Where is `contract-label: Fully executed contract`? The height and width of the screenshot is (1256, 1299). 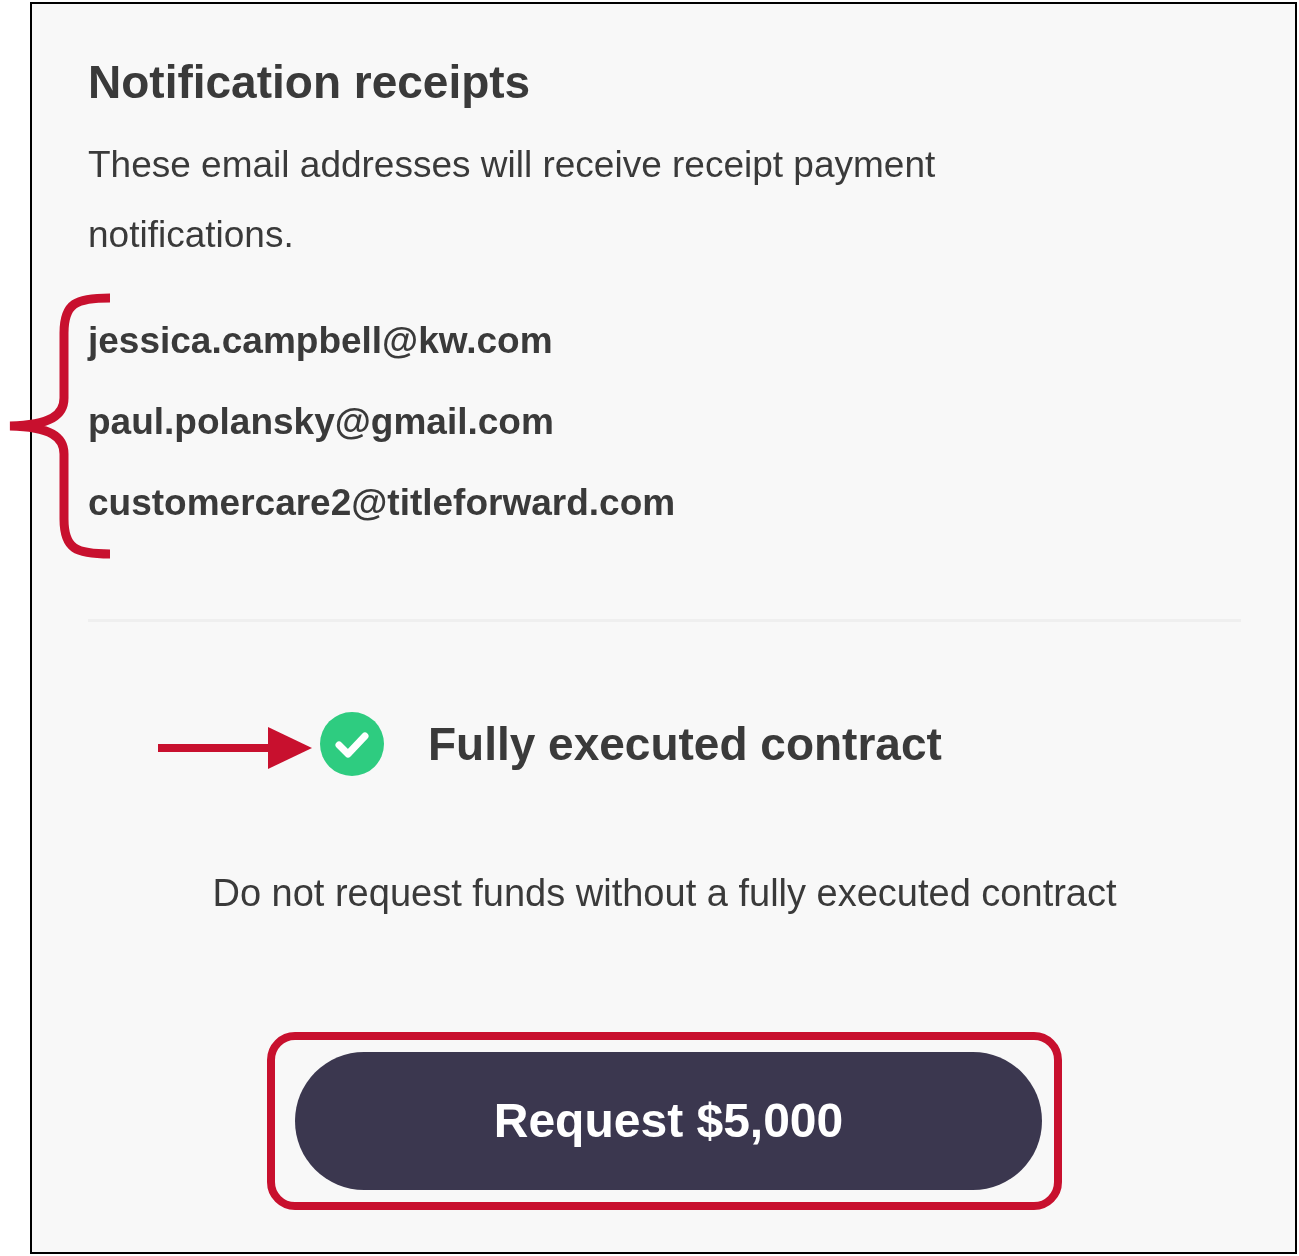 contract-label: Fully executed contract is located at coordinates (685, 744).